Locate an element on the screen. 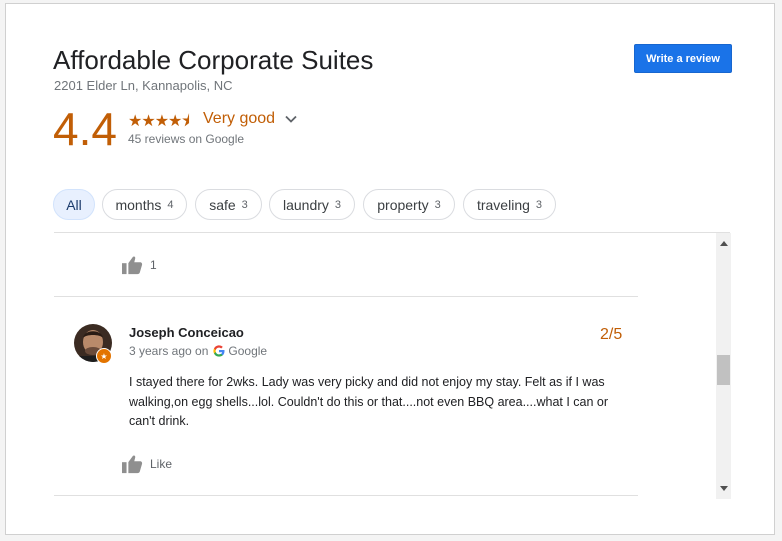  filter-chip-months: months 4 is located at coordinates (144, 204).